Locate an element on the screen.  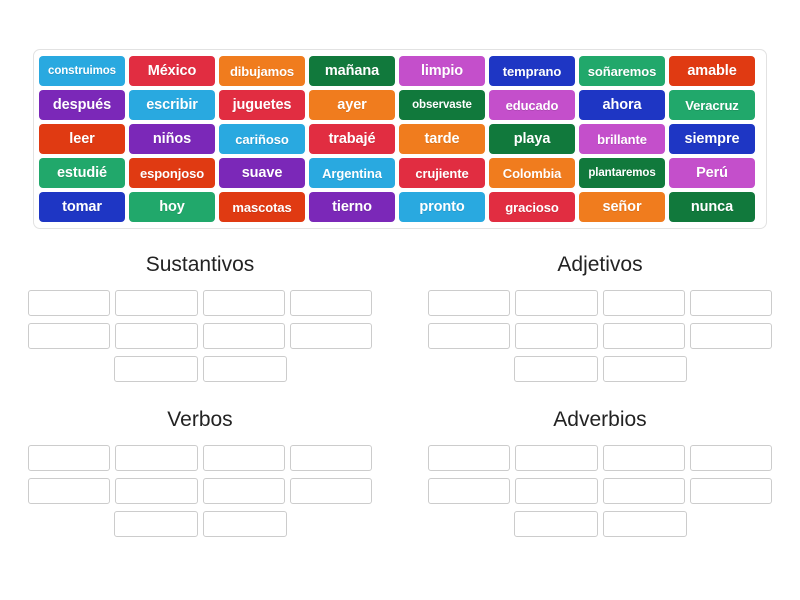
word-tile: leer is located at coordinates (82, 139).